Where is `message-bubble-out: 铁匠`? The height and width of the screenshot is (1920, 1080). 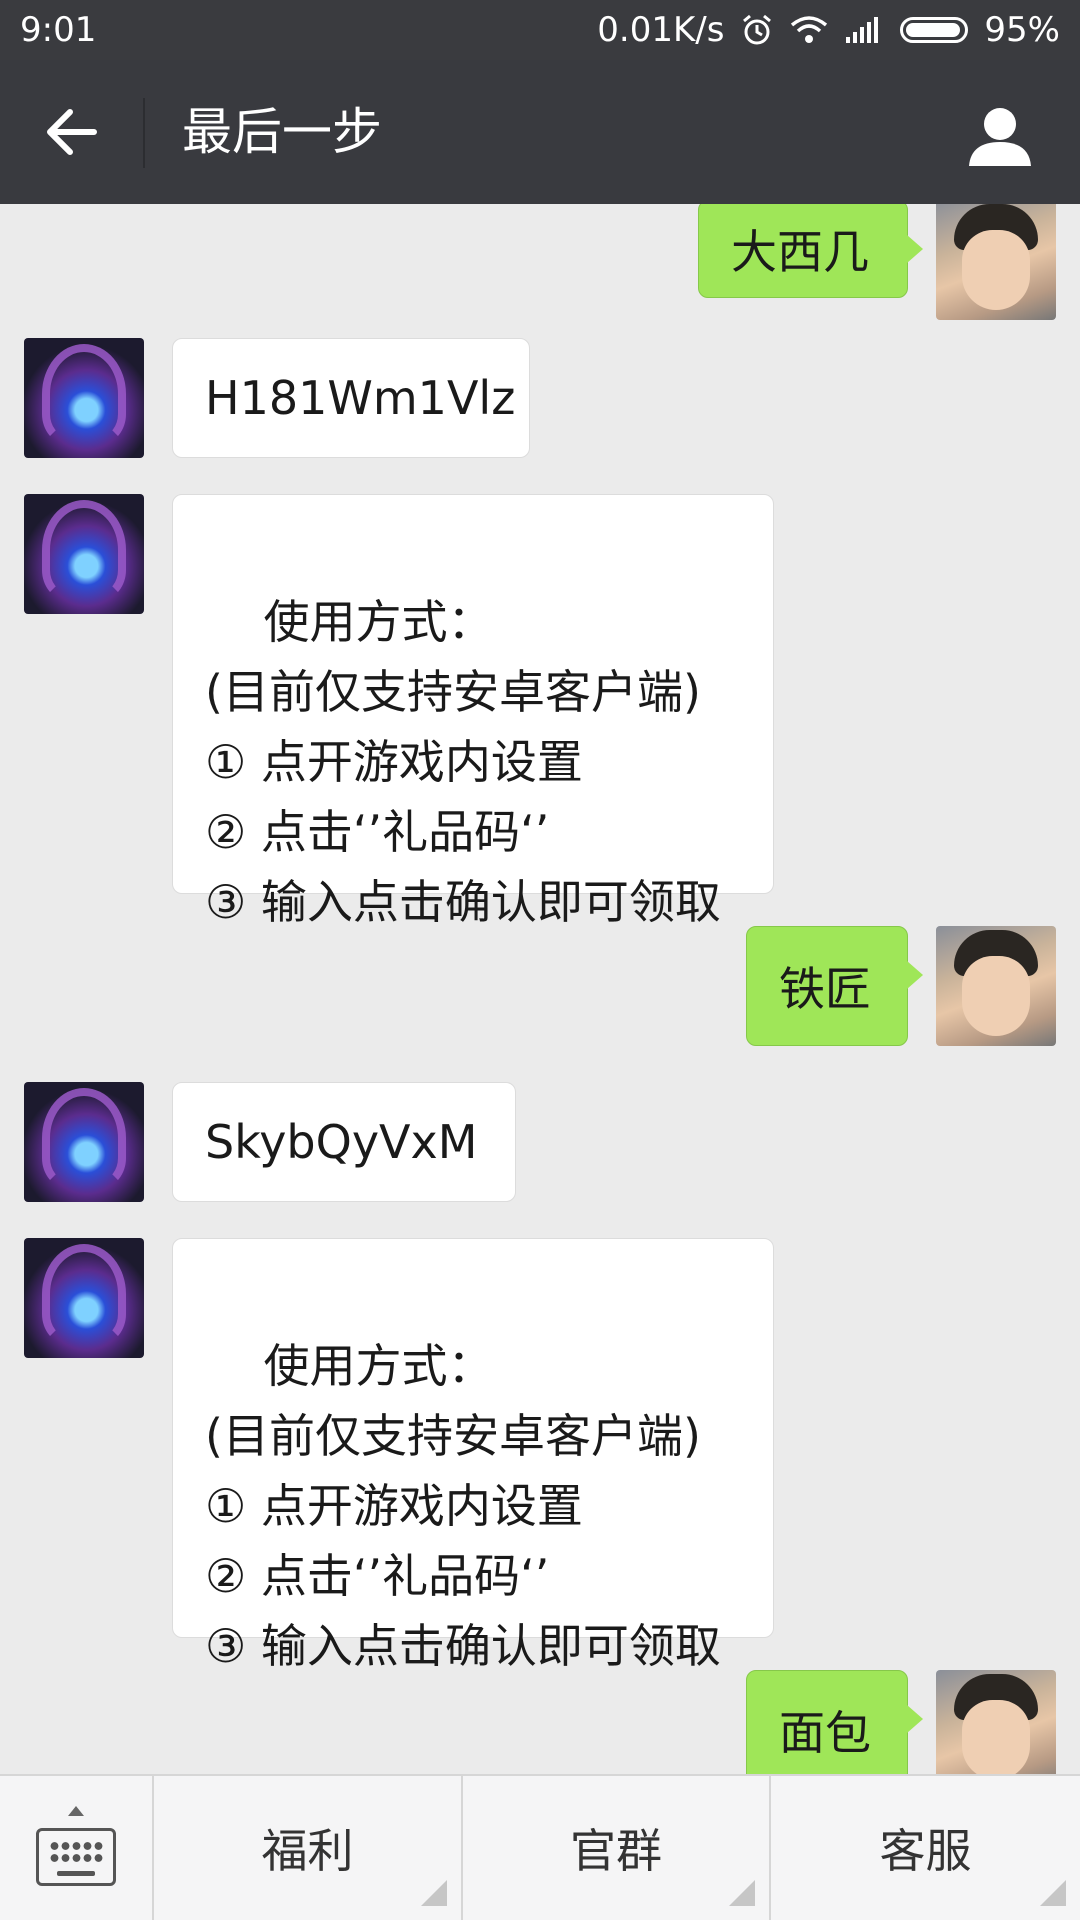 message-bubble-out: 铁匠 is located at coordinates (834, 986).